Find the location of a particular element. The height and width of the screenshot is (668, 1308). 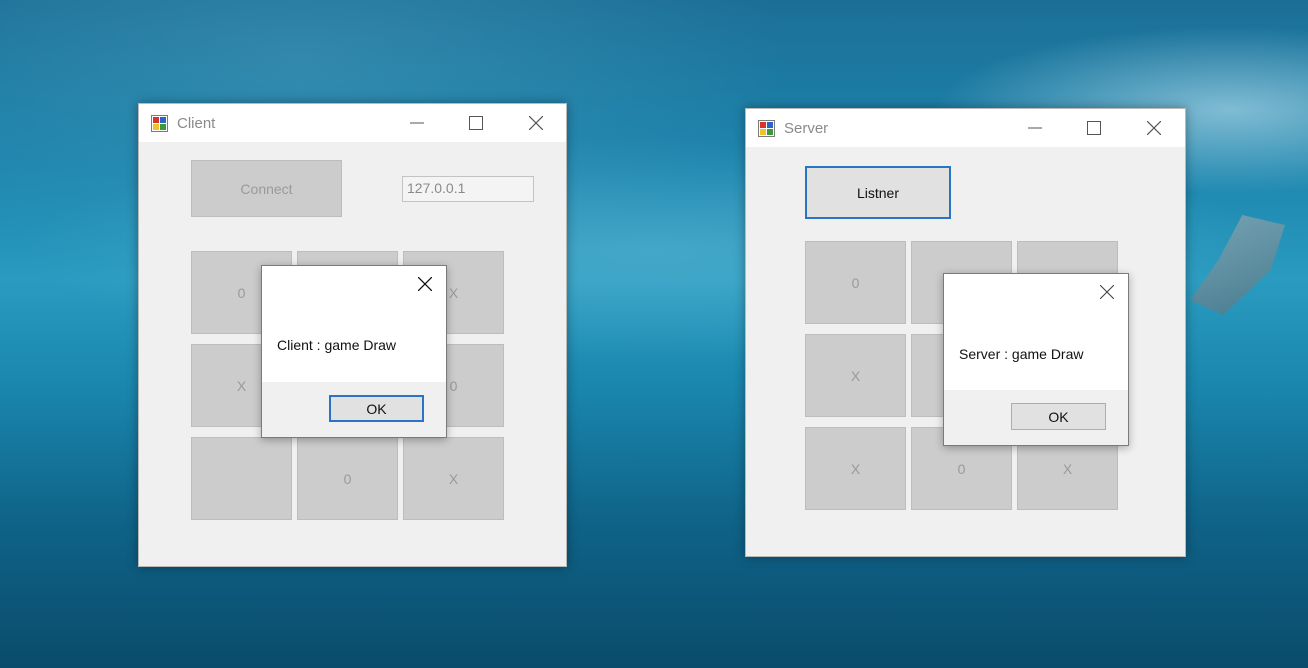

server-window-title: Server is located at coordinates (806, 128).